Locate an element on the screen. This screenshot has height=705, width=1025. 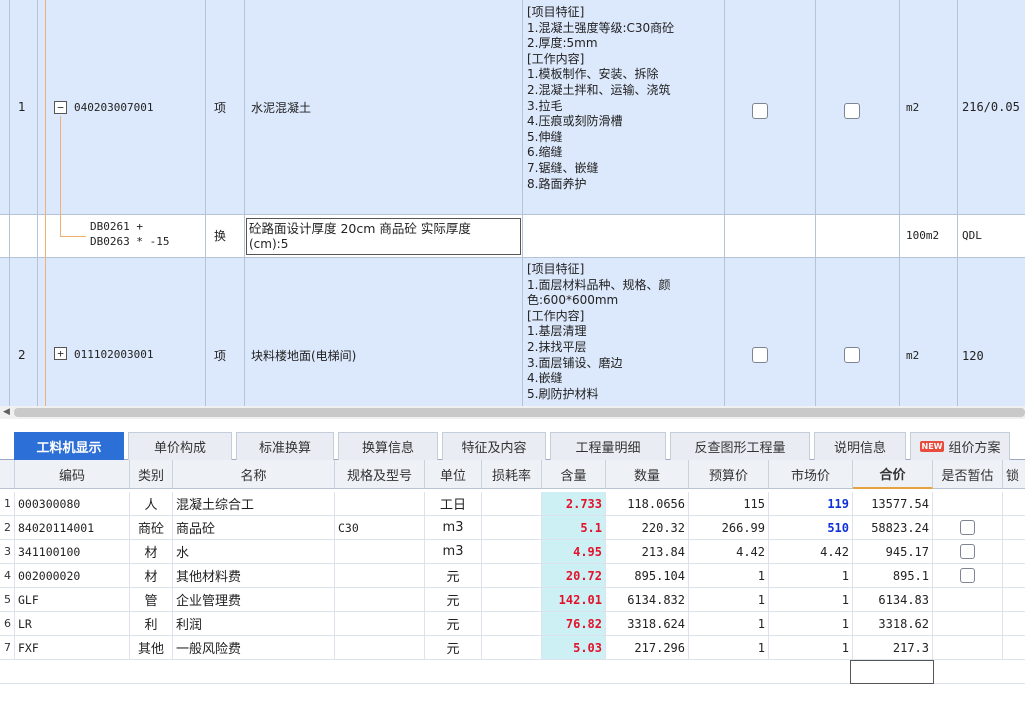
header-unit: 单位 is located at coordinates (453, 474).